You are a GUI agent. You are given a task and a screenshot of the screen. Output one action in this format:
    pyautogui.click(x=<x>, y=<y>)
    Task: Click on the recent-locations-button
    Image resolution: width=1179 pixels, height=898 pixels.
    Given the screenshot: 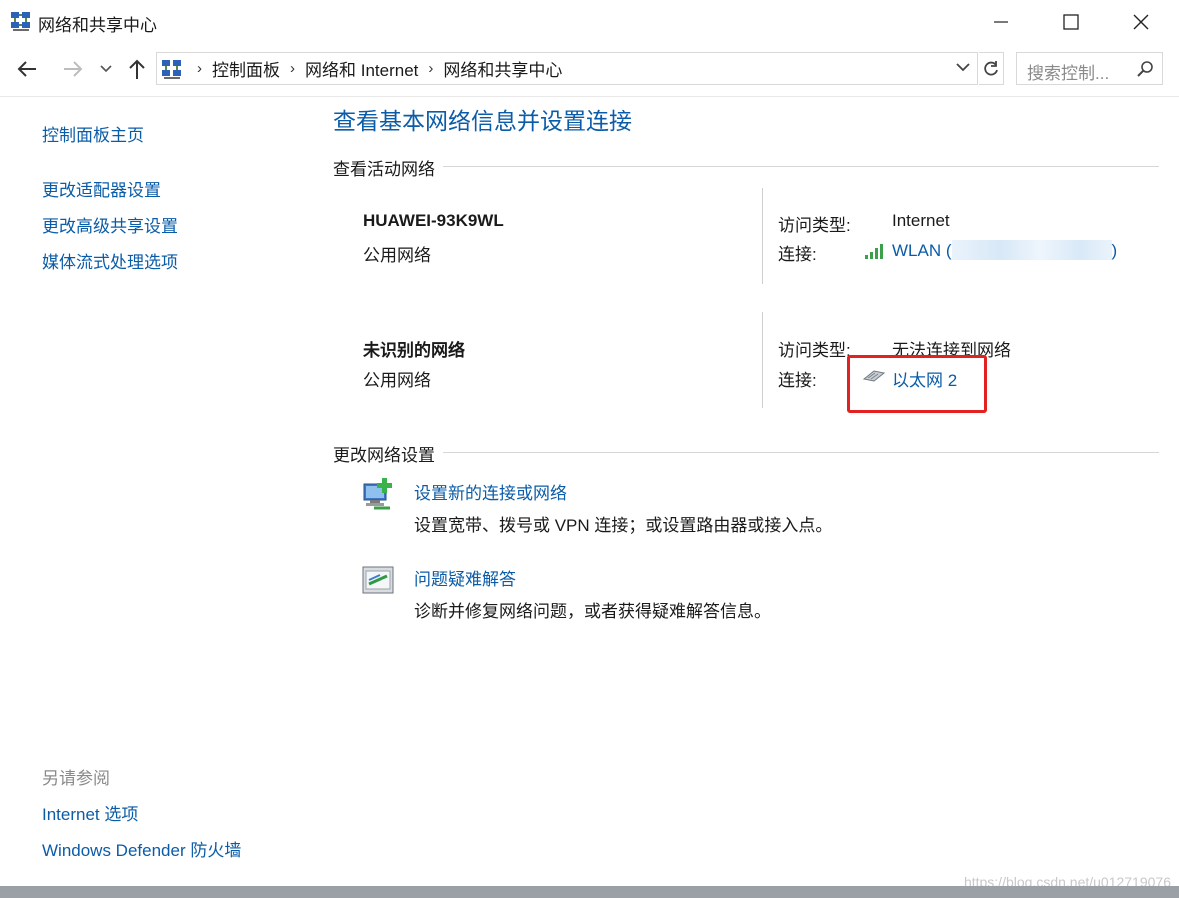 What is the action you would take?
    pyautogui.click(x=106, y=69)
    